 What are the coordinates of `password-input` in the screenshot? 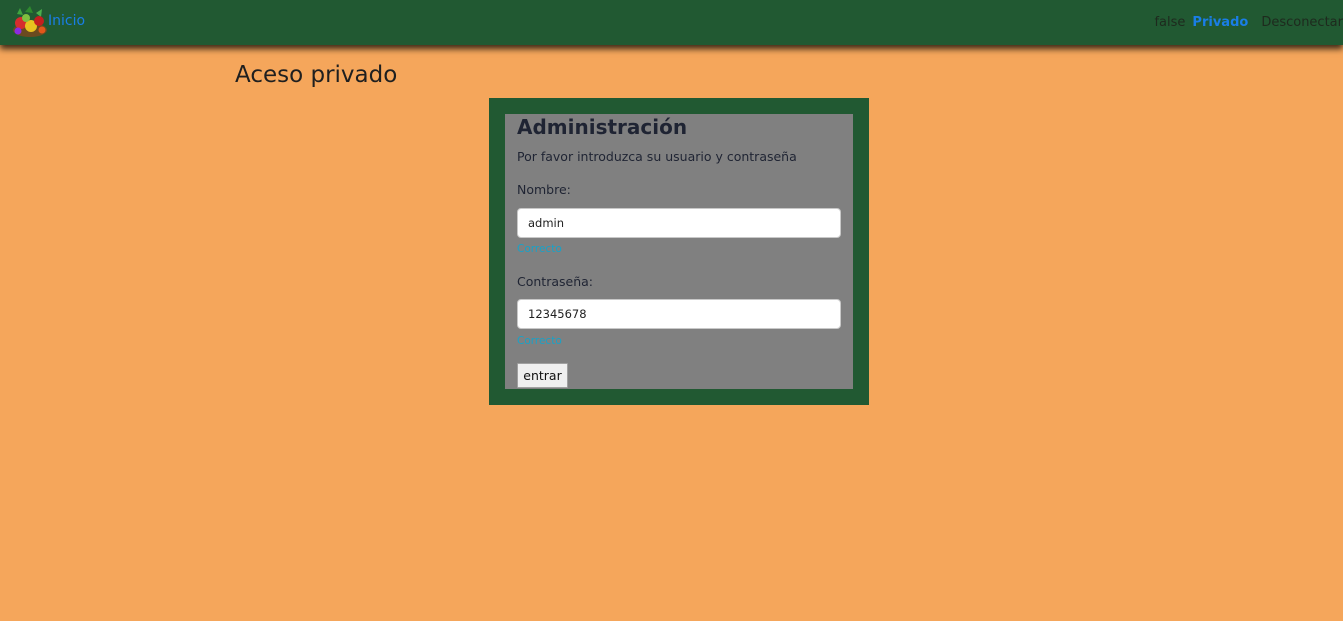 It's located at (679, 314).